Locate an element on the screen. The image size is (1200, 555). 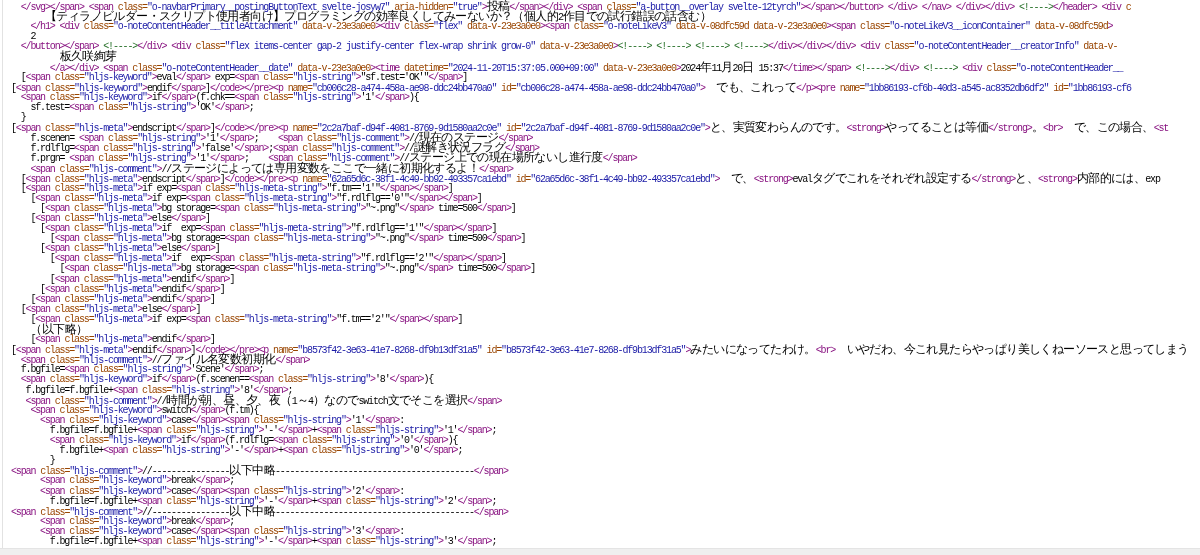
source-line: f.bgfile+<span class="hljs-string">'-'</span>+<span class="hljs-string">'0'</span>; is located at coordinates (261, 451).